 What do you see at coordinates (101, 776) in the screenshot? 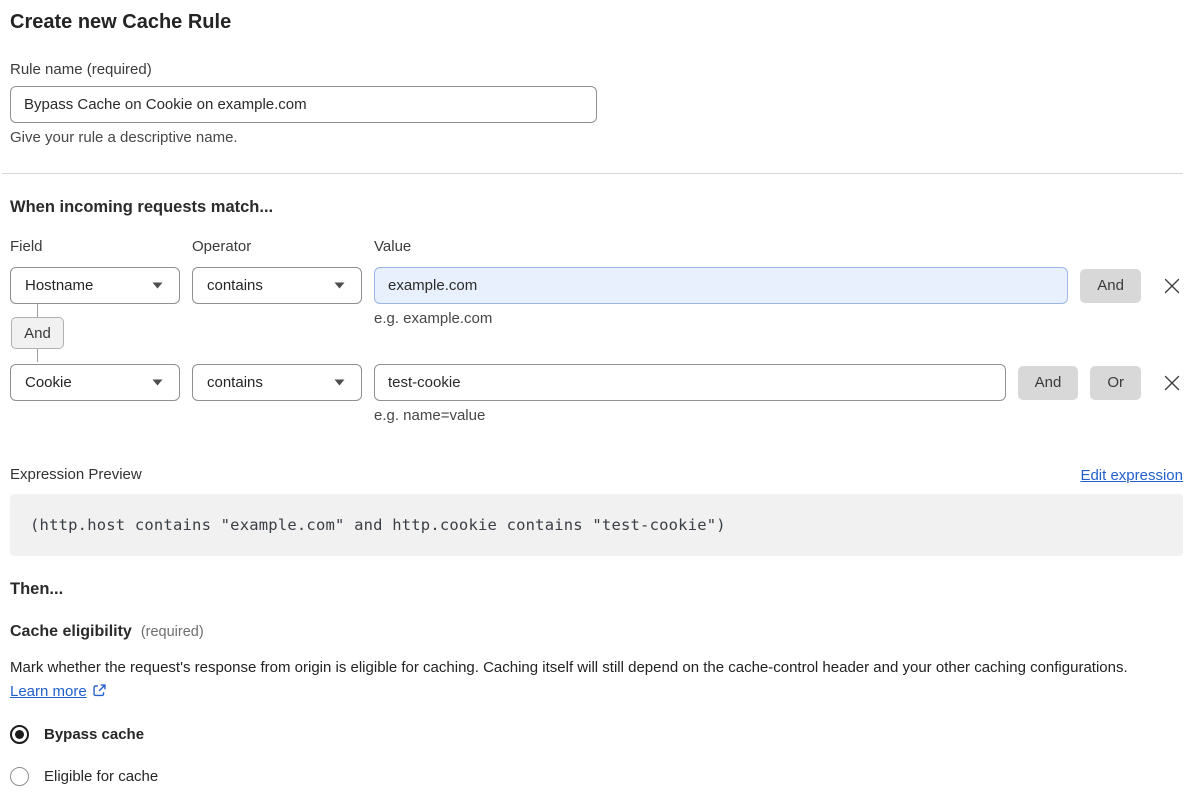
I see `radio-label: Eligible for cache` at bounding box center [101, 776].